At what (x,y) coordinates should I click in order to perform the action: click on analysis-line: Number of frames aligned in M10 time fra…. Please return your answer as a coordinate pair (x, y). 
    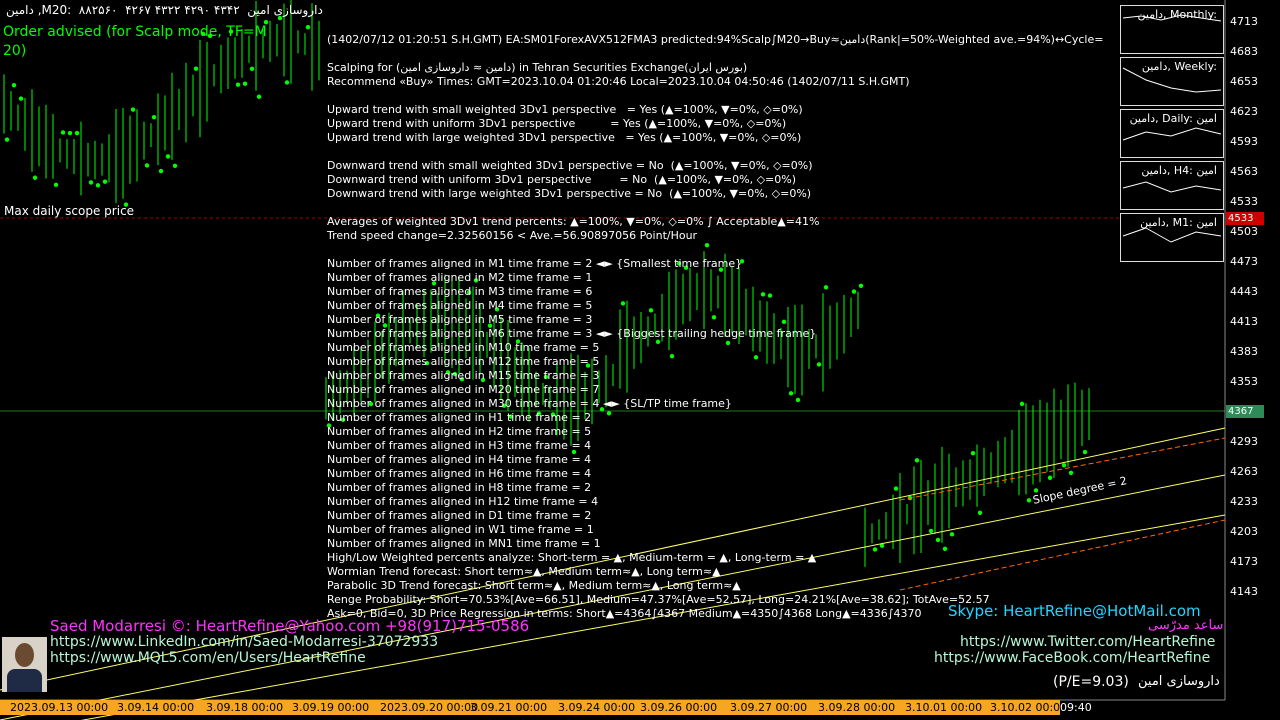
    Looking at the image, I should click on (463, 347).